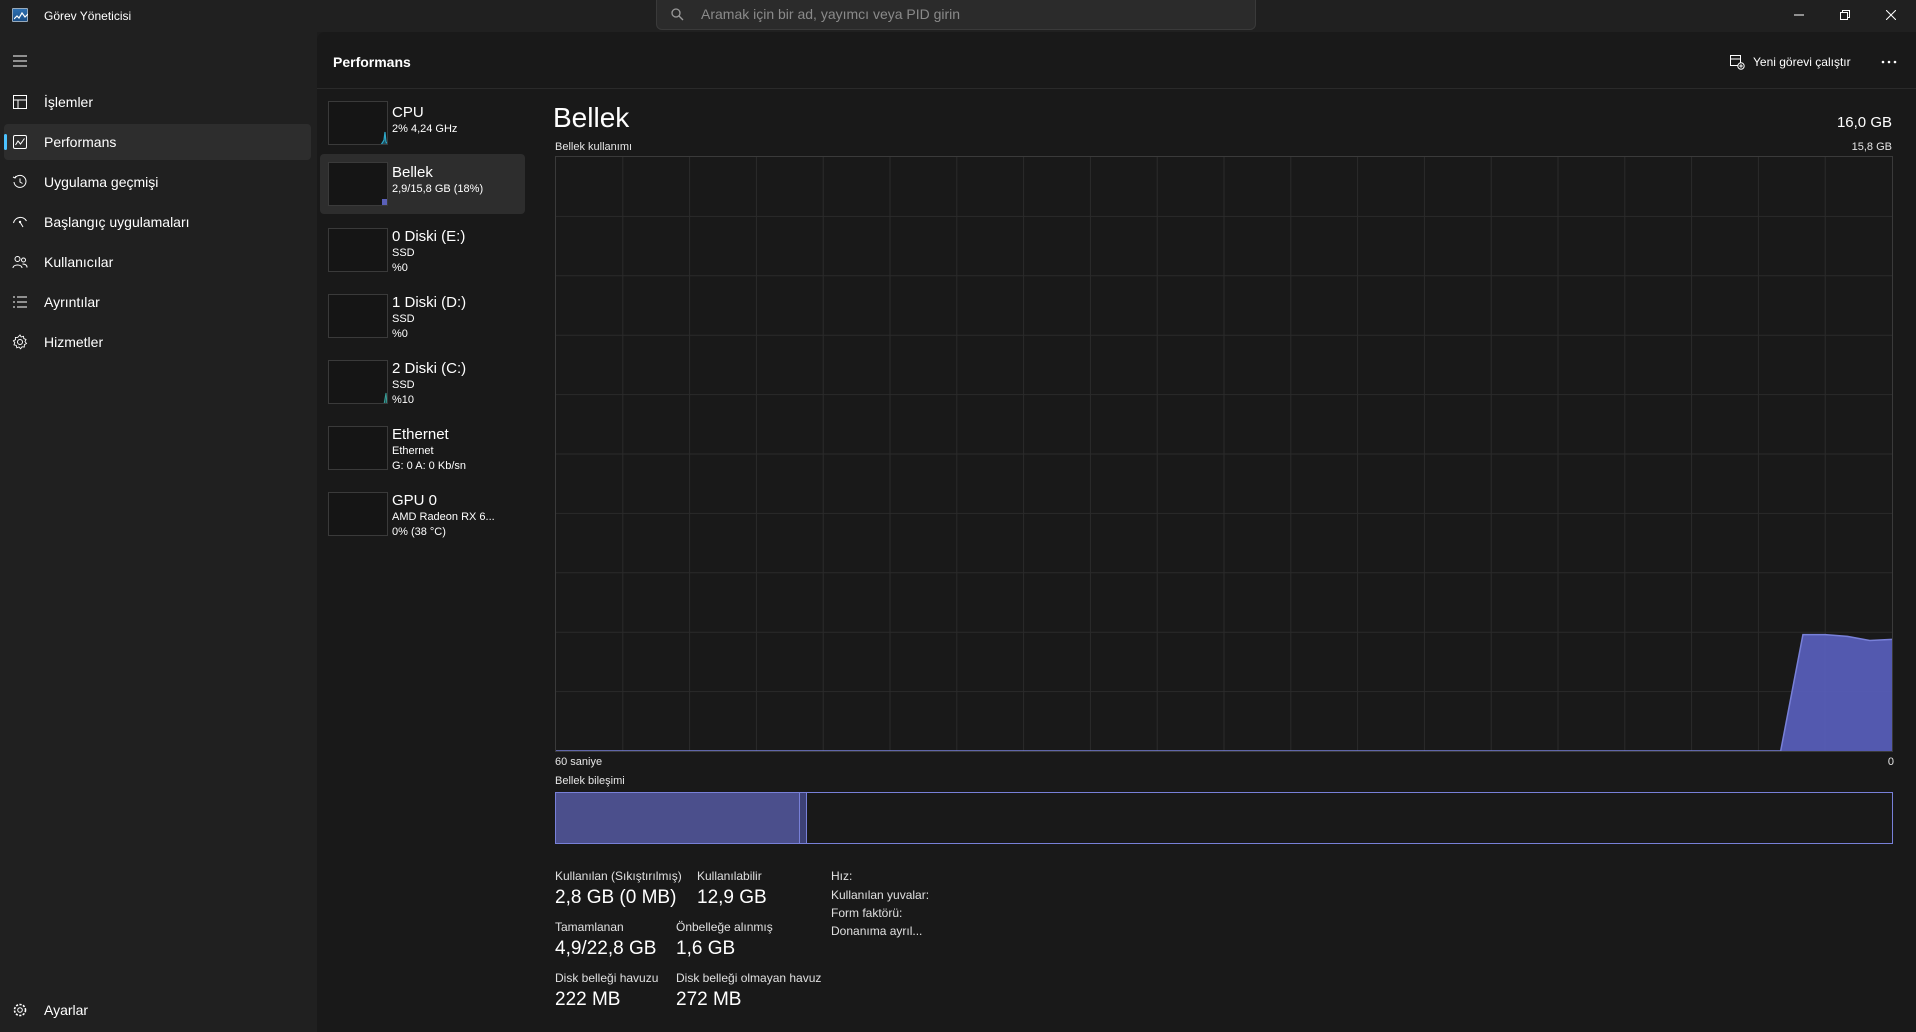 The height and width of the screenshot is (1032, 1916). I want to click on sidebar-item-performance: Performans, so click(157, 142).